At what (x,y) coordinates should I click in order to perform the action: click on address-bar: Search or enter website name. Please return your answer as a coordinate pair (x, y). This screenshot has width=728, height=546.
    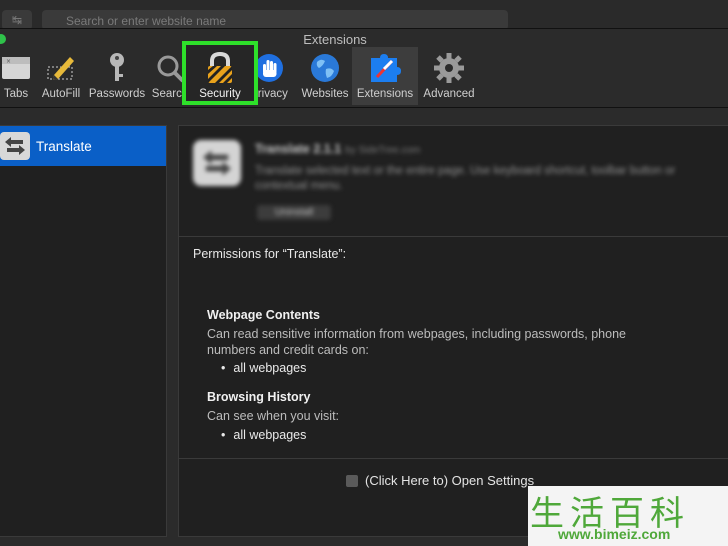
    Looking at the image, I should click on (275, 20).